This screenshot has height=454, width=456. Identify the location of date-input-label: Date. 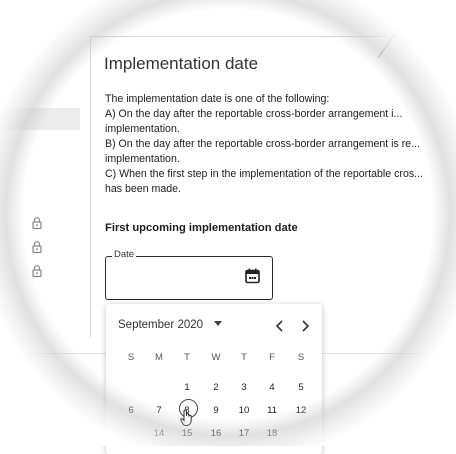
(124, 254).